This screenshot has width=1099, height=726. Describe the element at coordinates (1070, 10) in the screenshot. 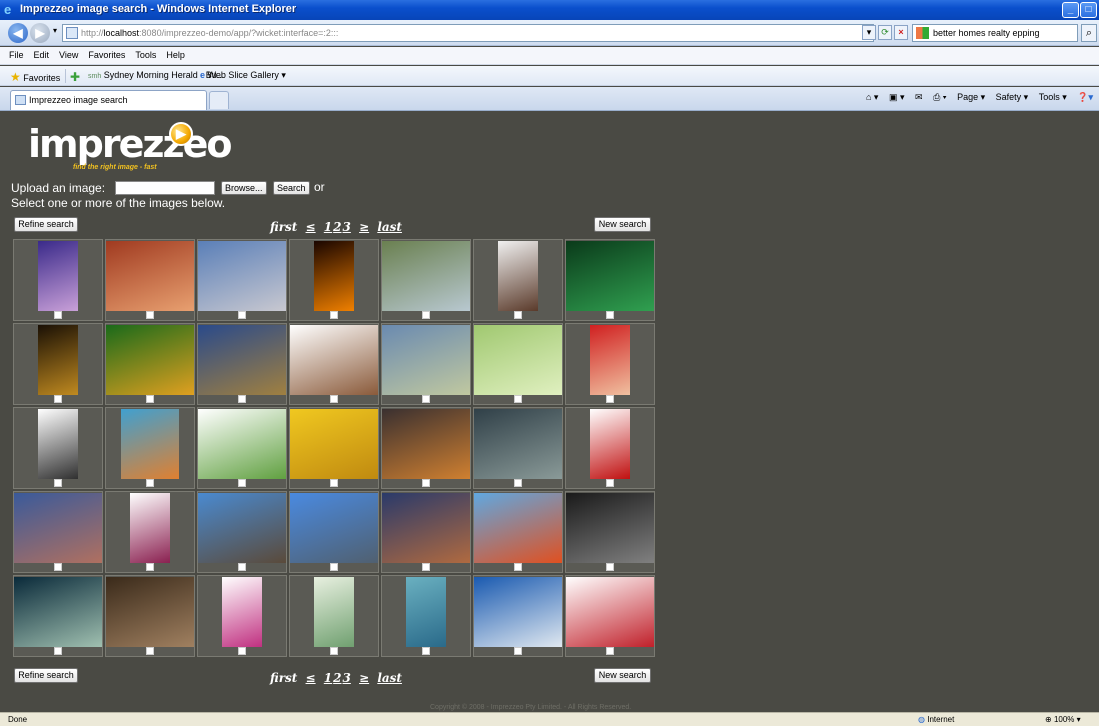

I see `minimize-button: _` at that location.